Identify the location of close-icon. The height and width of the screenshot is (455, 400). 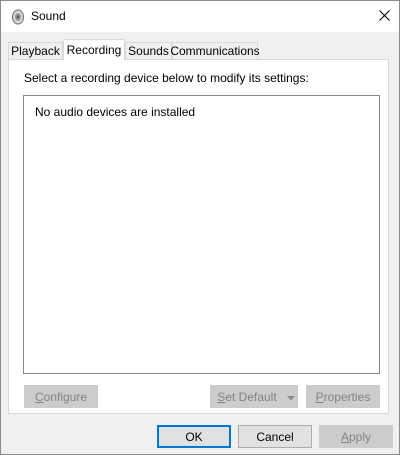
(384, 16).